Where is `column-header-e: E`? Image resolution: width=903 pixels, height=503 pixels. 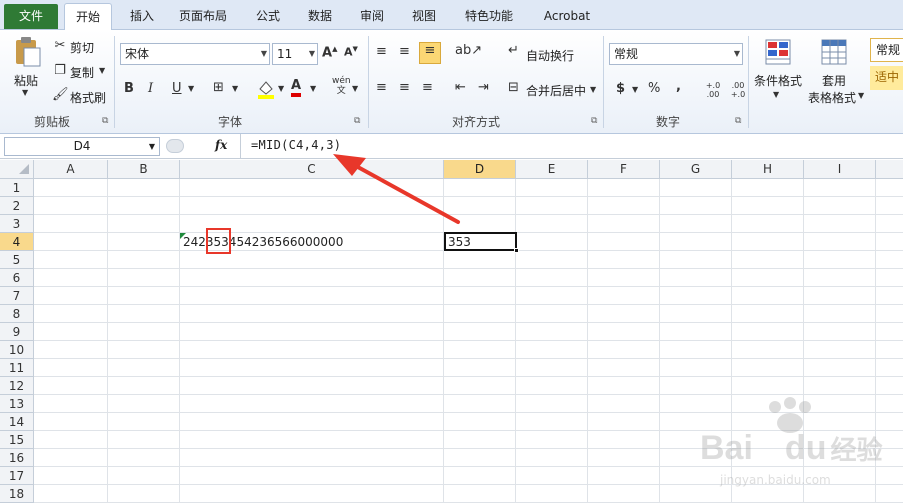 column-header-e: E is located at coordinates (552, 169).